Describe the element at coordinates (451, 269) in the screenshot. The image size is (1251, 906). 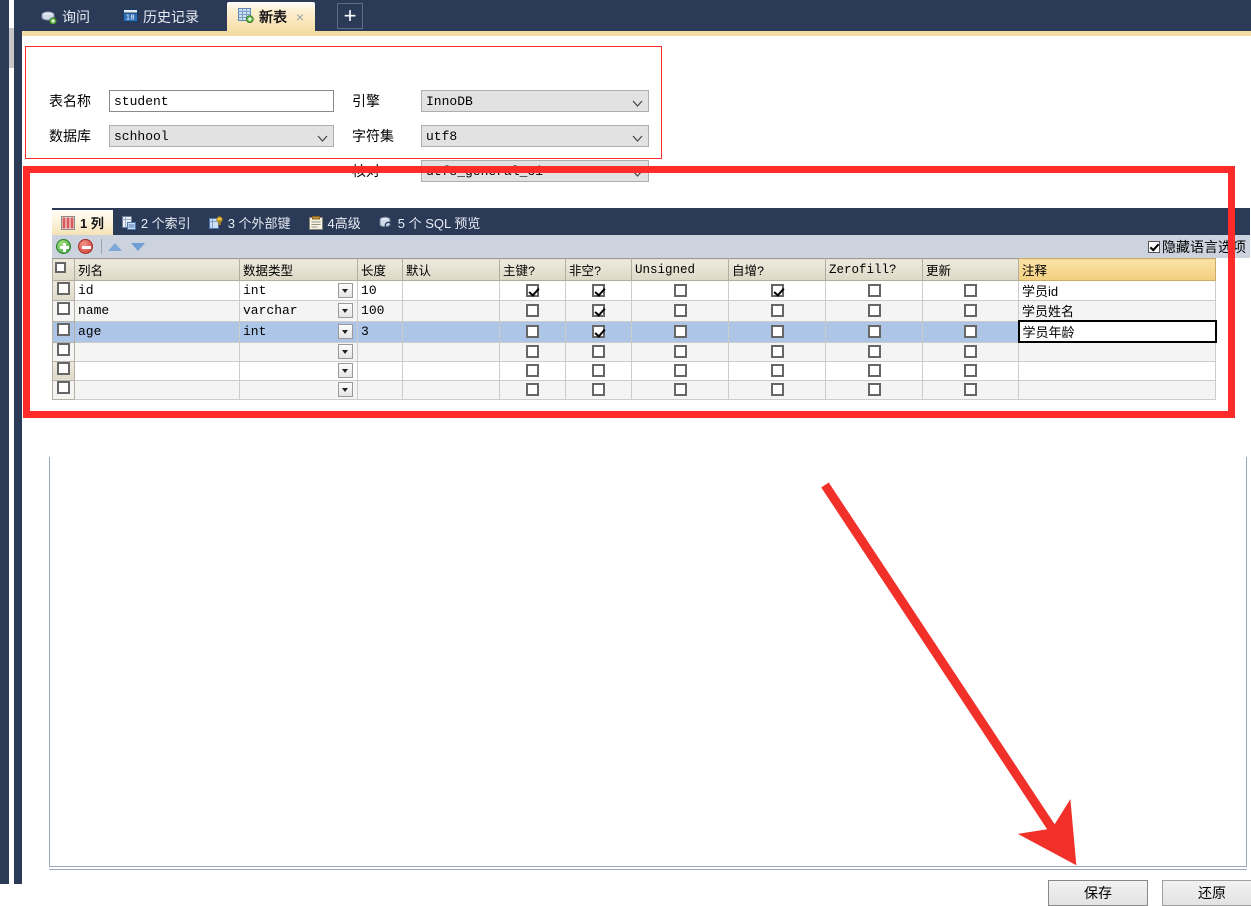
I see `header-default: 默认` at that location.